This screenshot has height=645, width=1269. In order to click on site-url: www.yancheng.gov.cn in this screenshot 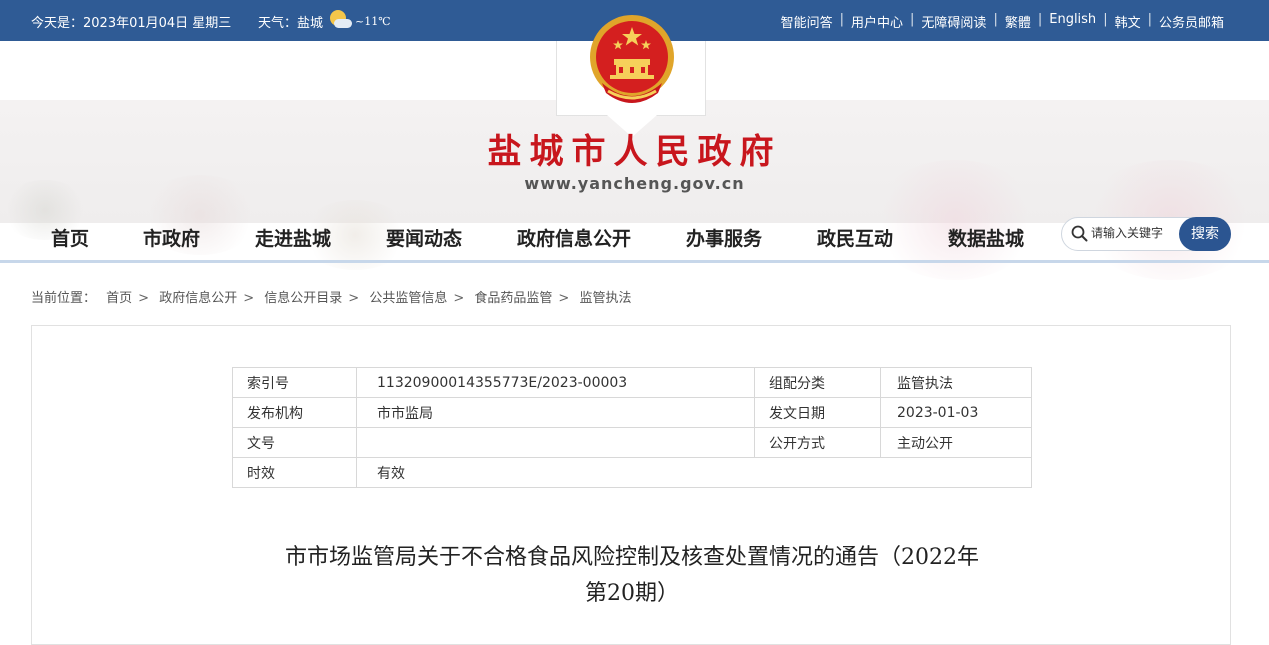, I will do `click(634, 183)`.